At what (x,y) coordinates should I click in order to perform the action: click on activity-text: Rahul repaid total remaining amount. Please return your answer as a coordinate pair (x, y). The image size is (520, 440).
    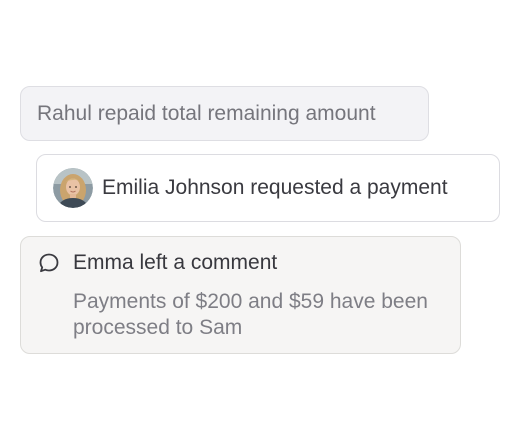
    Looking at the image, I should click on (206, 113).